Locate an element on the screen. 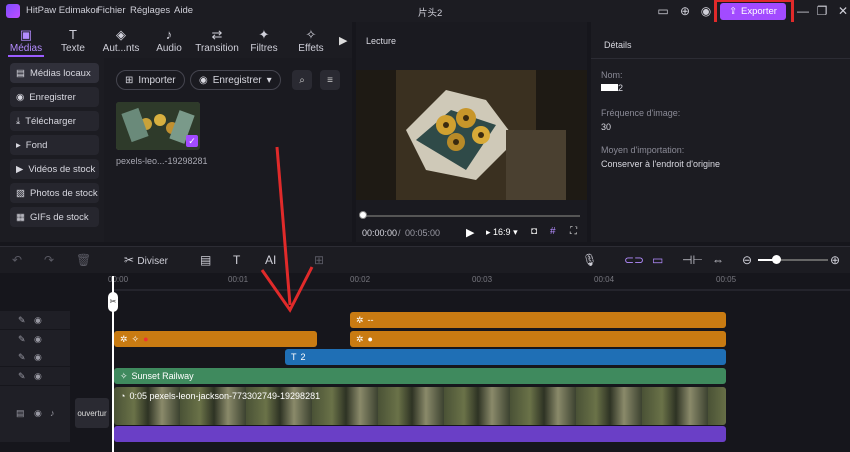 The width and height of the screenshot is (850, 452). sticker-clip: ✧ Sunset Railway is located at coordinates (420, 376).